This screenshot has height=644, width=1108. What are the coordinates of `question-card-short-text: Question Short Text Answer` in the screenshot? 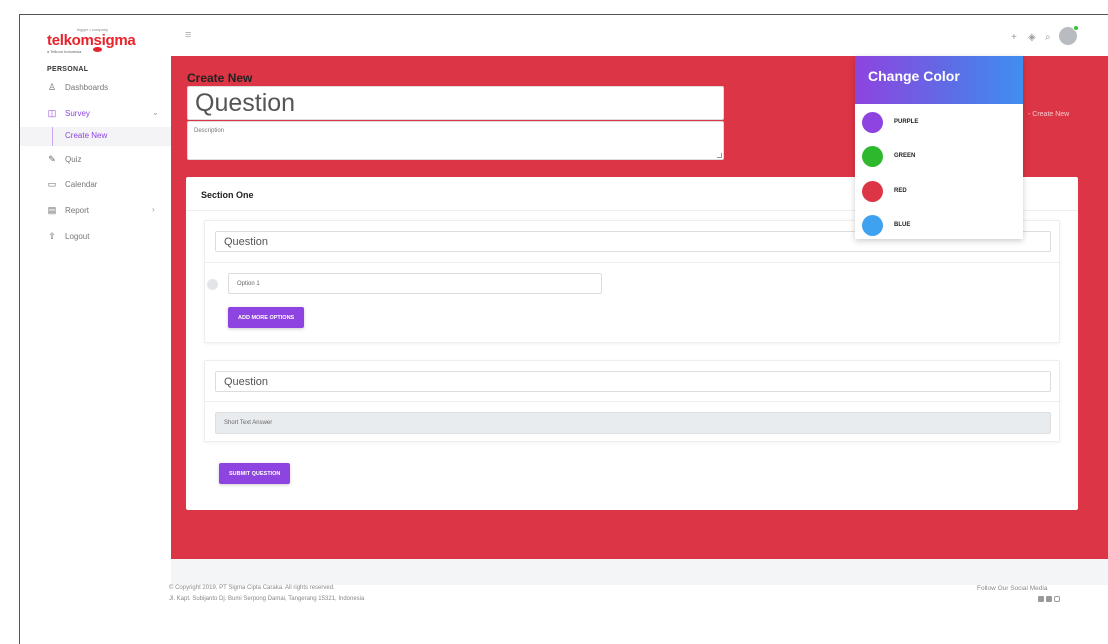 It's located at (632, 401).